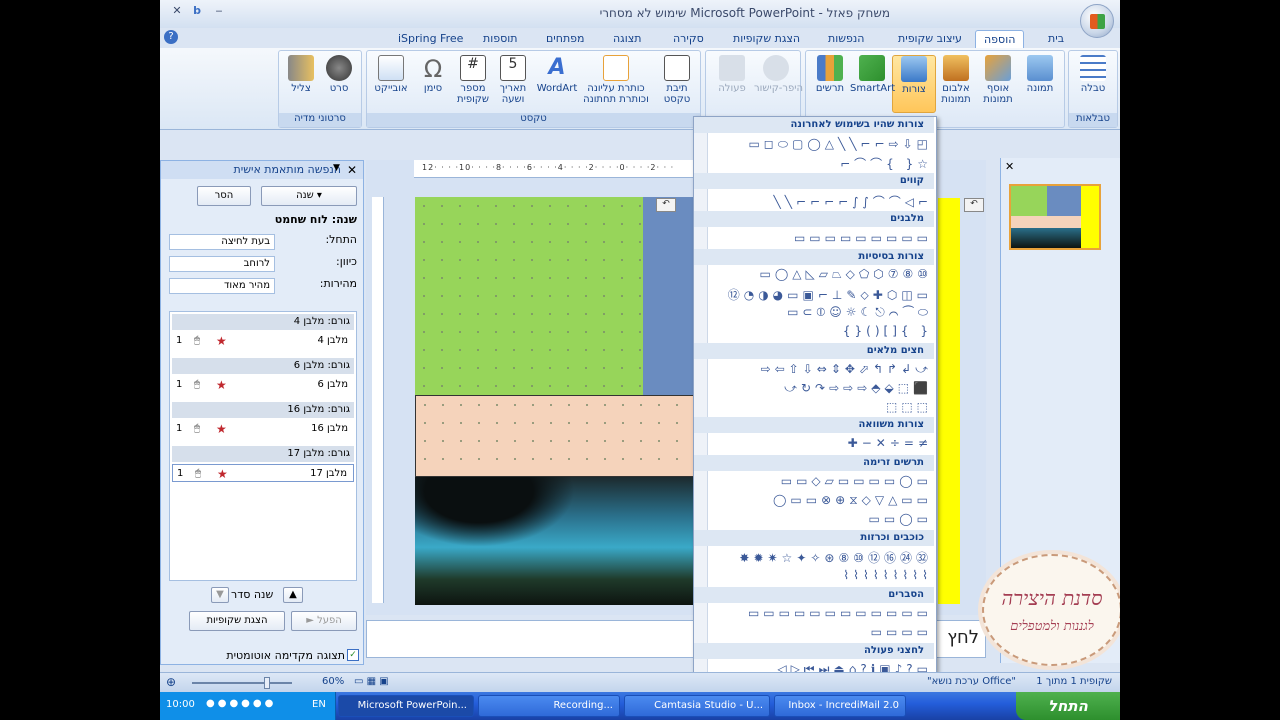 The image size is (1280, 720). Describe the element at coordinates (1093, 84) in the screenshot. I see `table-button: טבלה` at that location.